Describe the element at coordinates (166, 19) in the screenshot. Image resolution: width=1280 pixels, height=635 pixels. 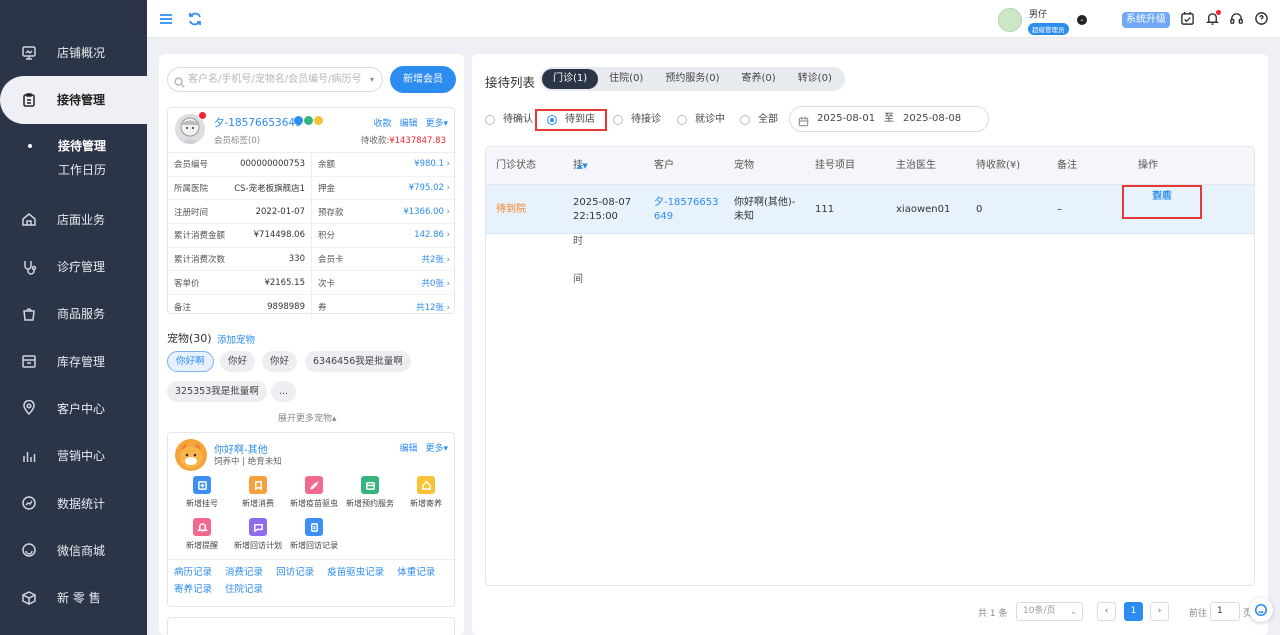
I see `menu-toggle-icon` at that location.